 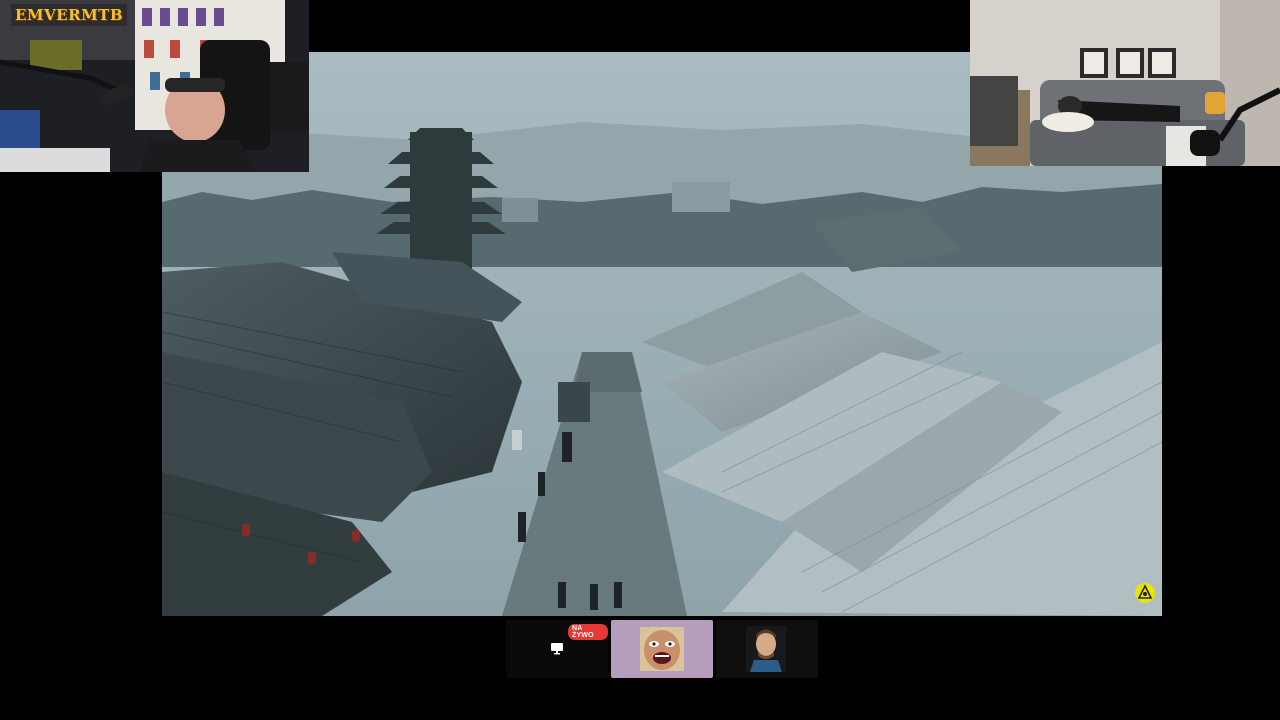 I want to click on participant-tiles: NA ŻYWO, so click(x=662, y=649).